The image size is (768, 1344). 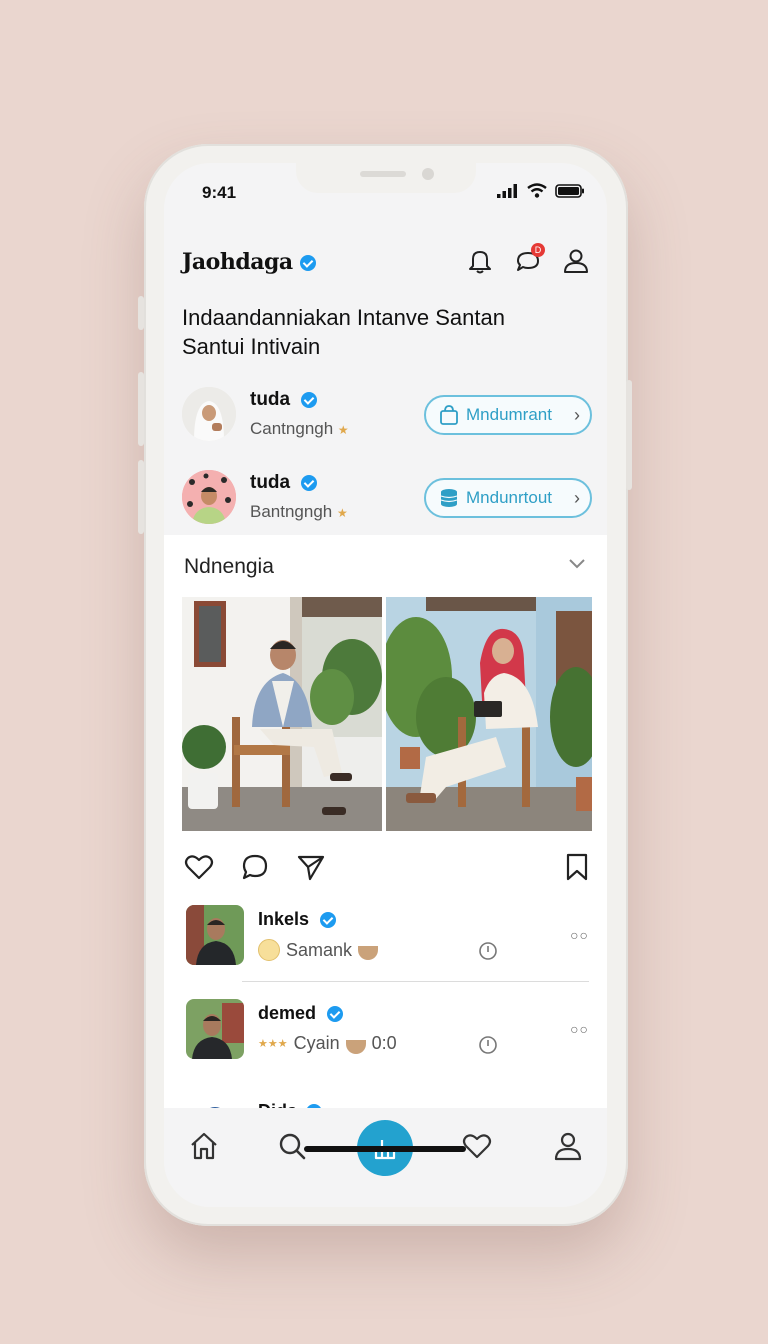 What do you see at coordinates (229, 566) in the screenshot?
I see `feed-title: Ndnengia` at bounding box center [229, 566].